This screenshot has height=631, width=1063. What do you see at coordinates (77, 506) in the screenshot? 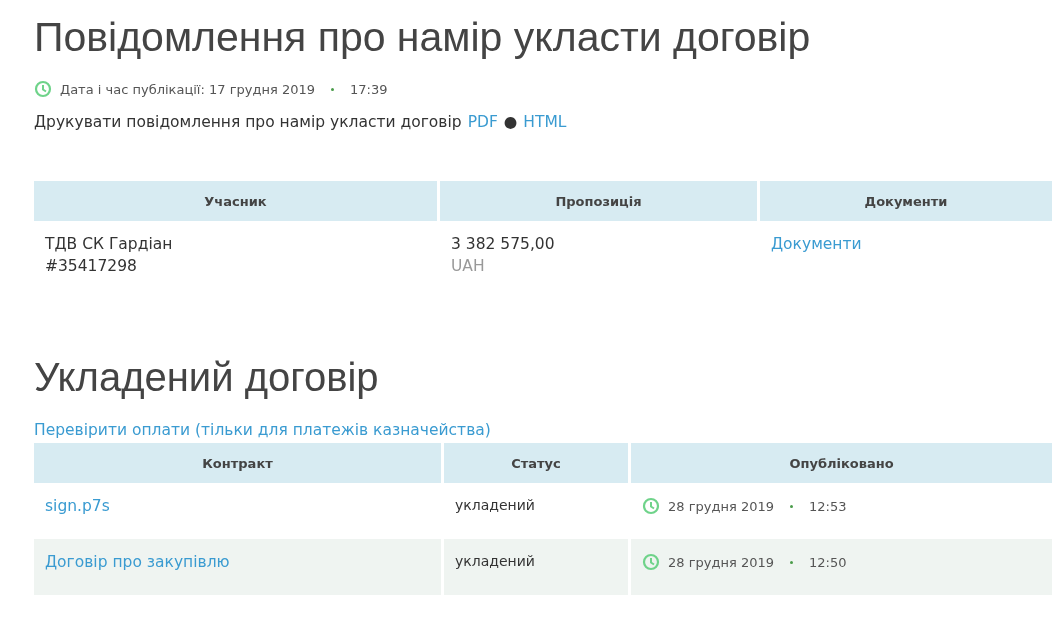
I see `contract-link: sign.p7s` at bounding box center [77, 506].